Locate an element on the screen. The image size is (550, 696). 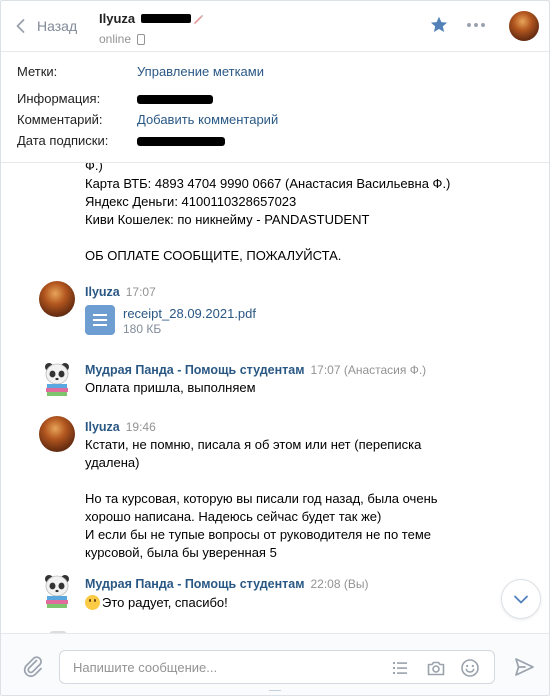
paperclip-icon is located at coordinates (33, 666).